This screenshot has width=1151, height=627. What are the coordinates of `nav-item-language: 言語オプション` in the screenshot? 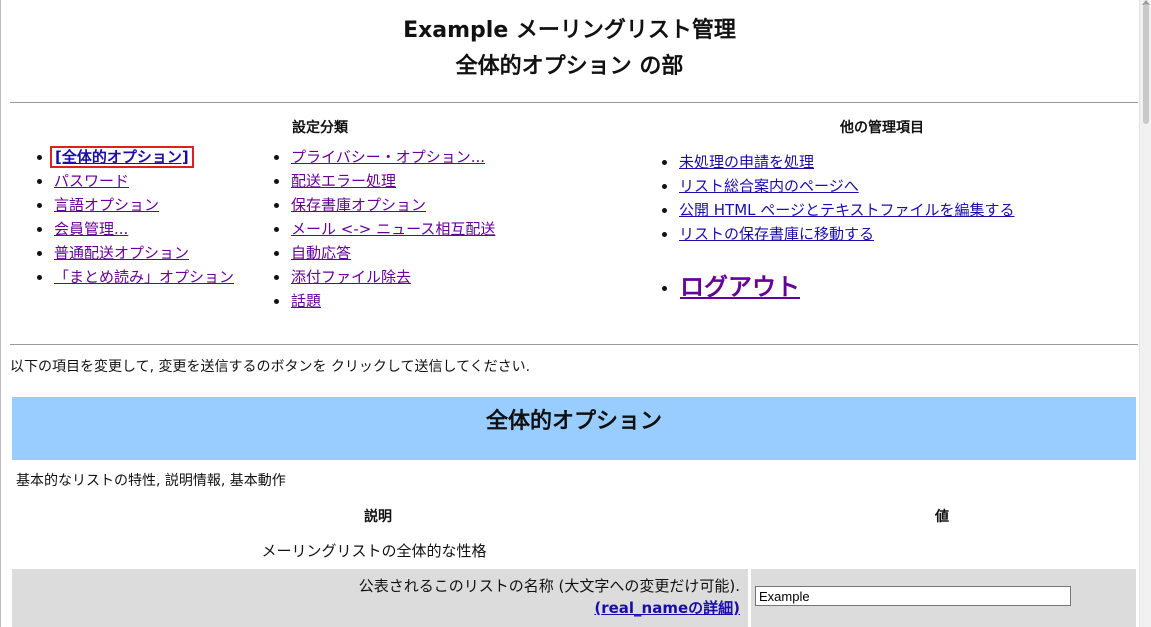 It's located at (134, 205).